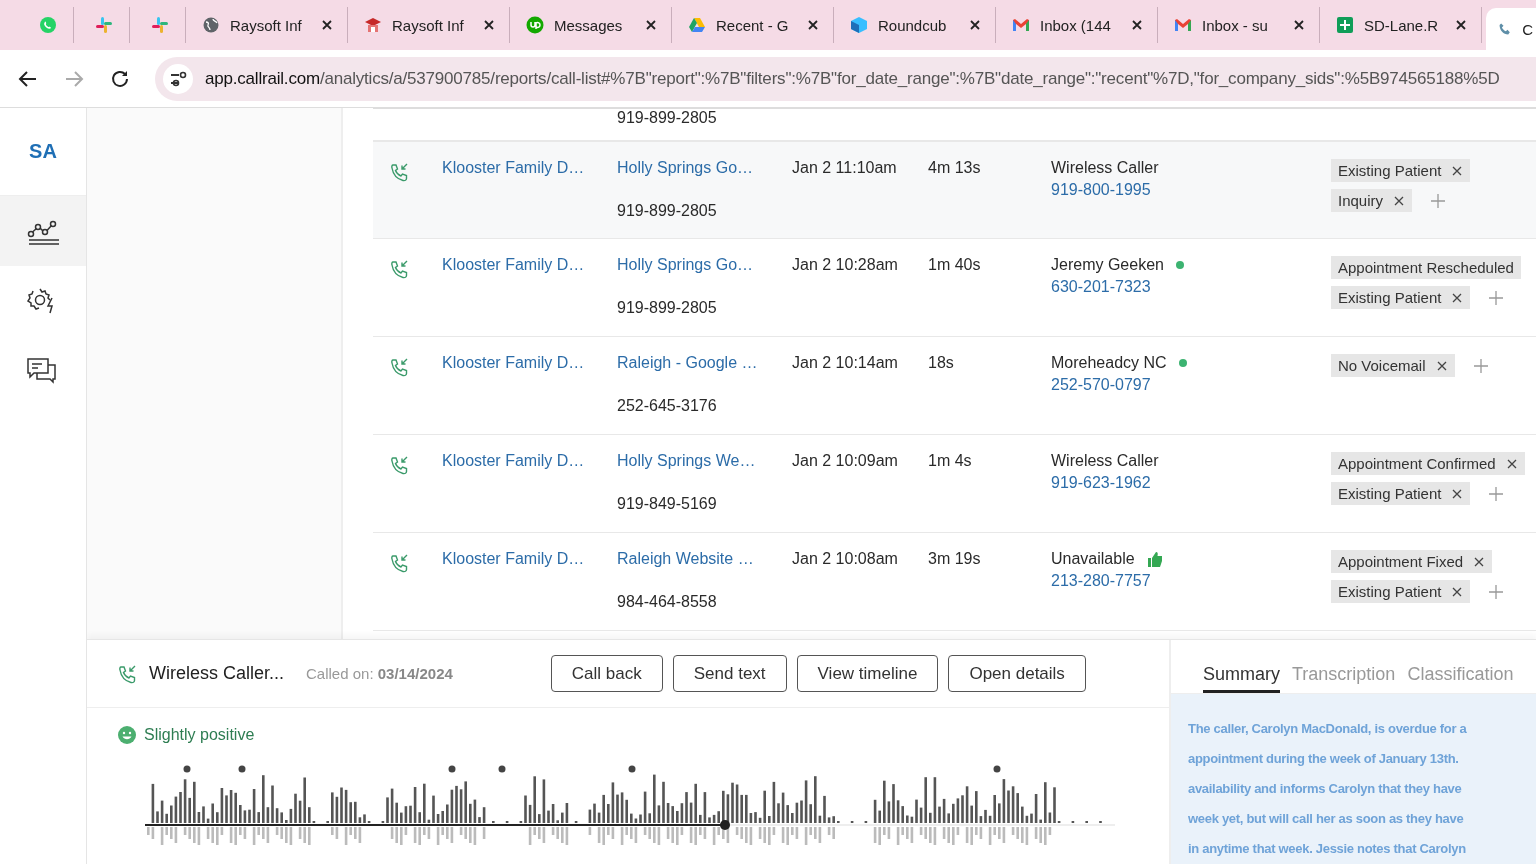  What do you see at coordinates (178, 78) in the screenshot?
I see `site-info-icon` at bounding box center [178, 78].